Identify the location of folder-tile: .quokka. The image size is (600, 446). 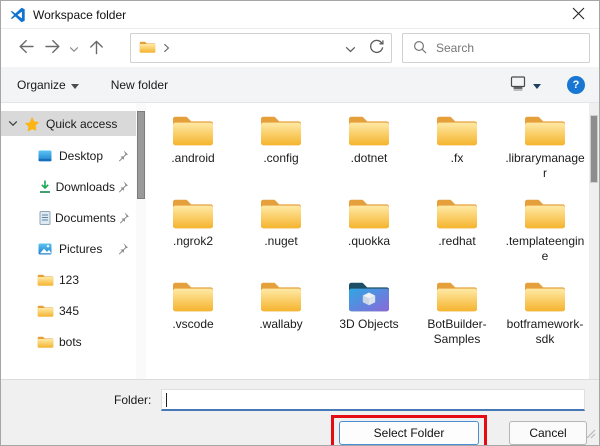
(369, 230).